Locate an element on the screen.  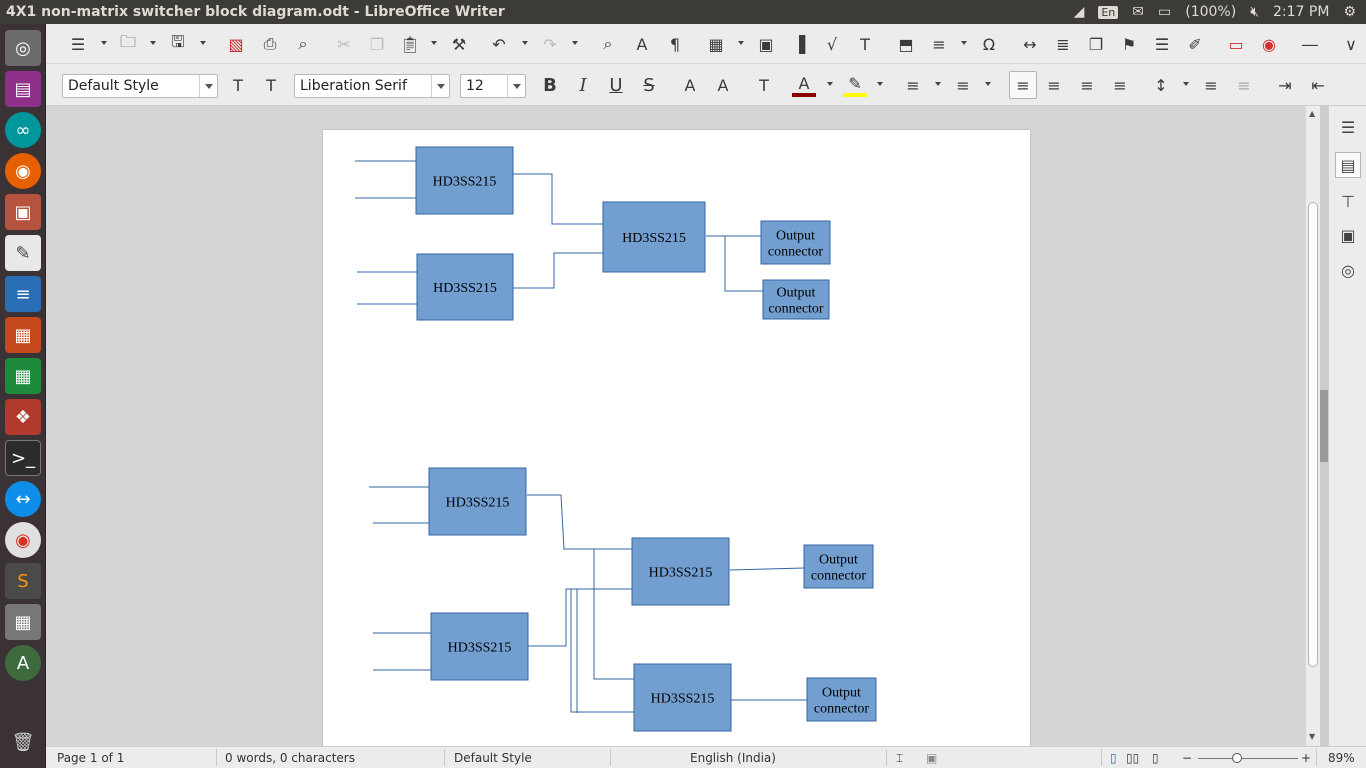
strikethrough-icon: S is located at coordinates (649, 85).